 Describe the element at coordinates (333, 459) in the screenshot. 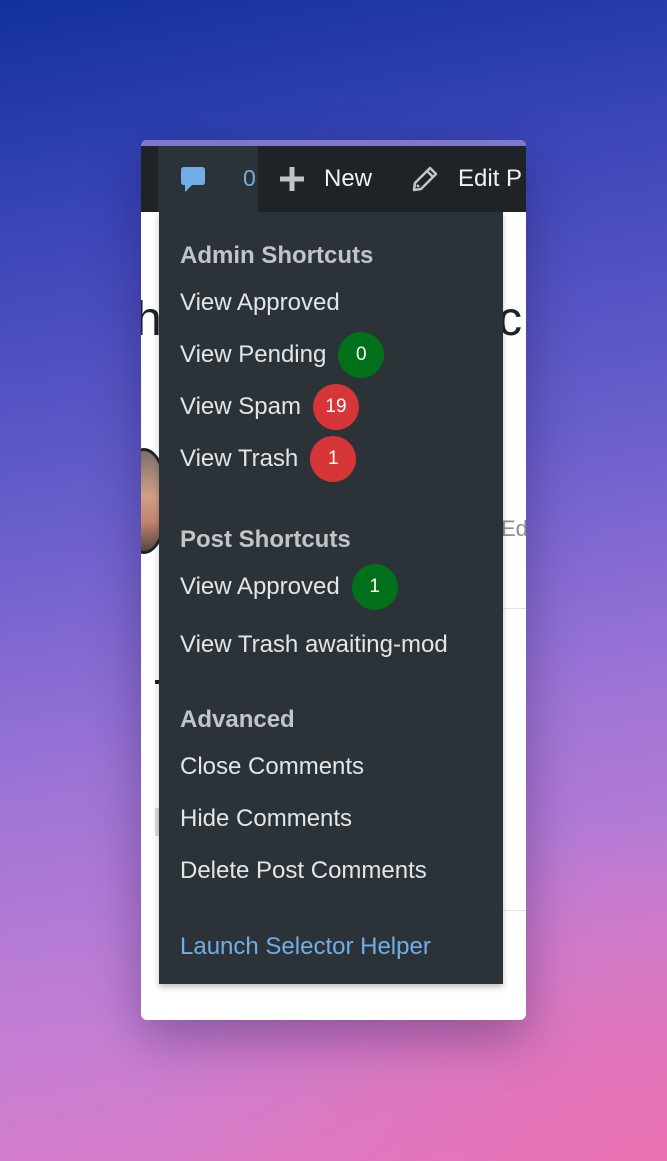

I see `trash-count-badge: 1` at that location.